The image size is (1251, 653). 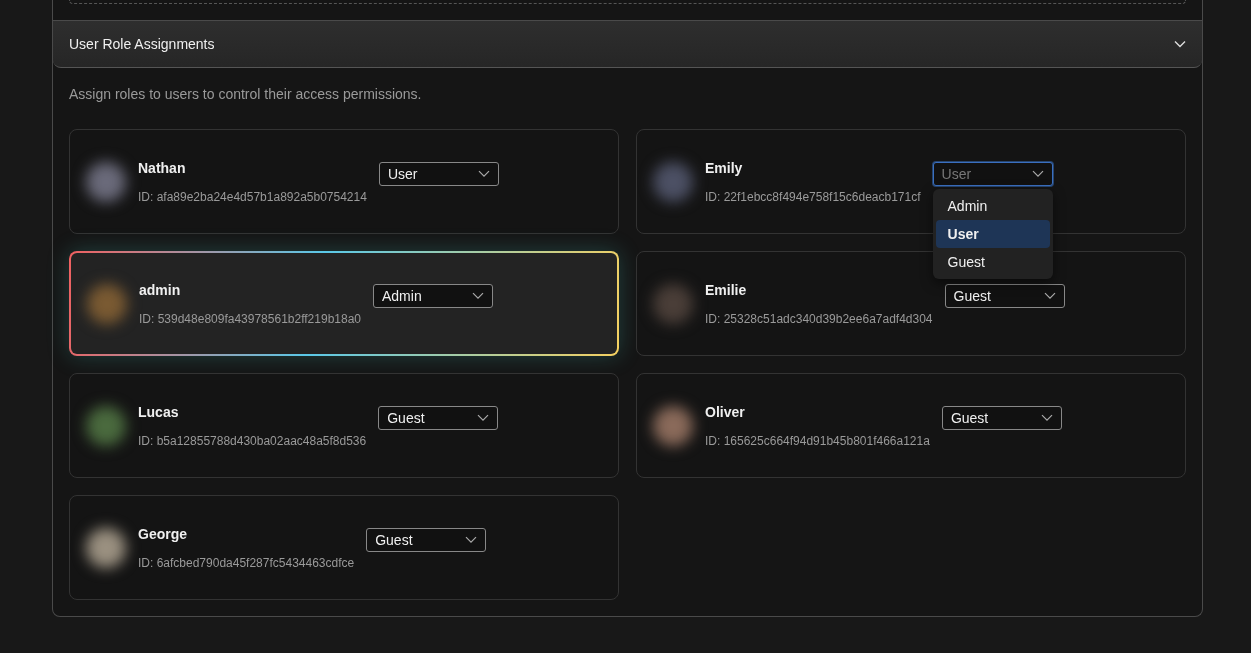 I want to click on user-id: ID: 22f1ebcc8f494e758f15c6deacb171cf, so click(x=813, y=196).